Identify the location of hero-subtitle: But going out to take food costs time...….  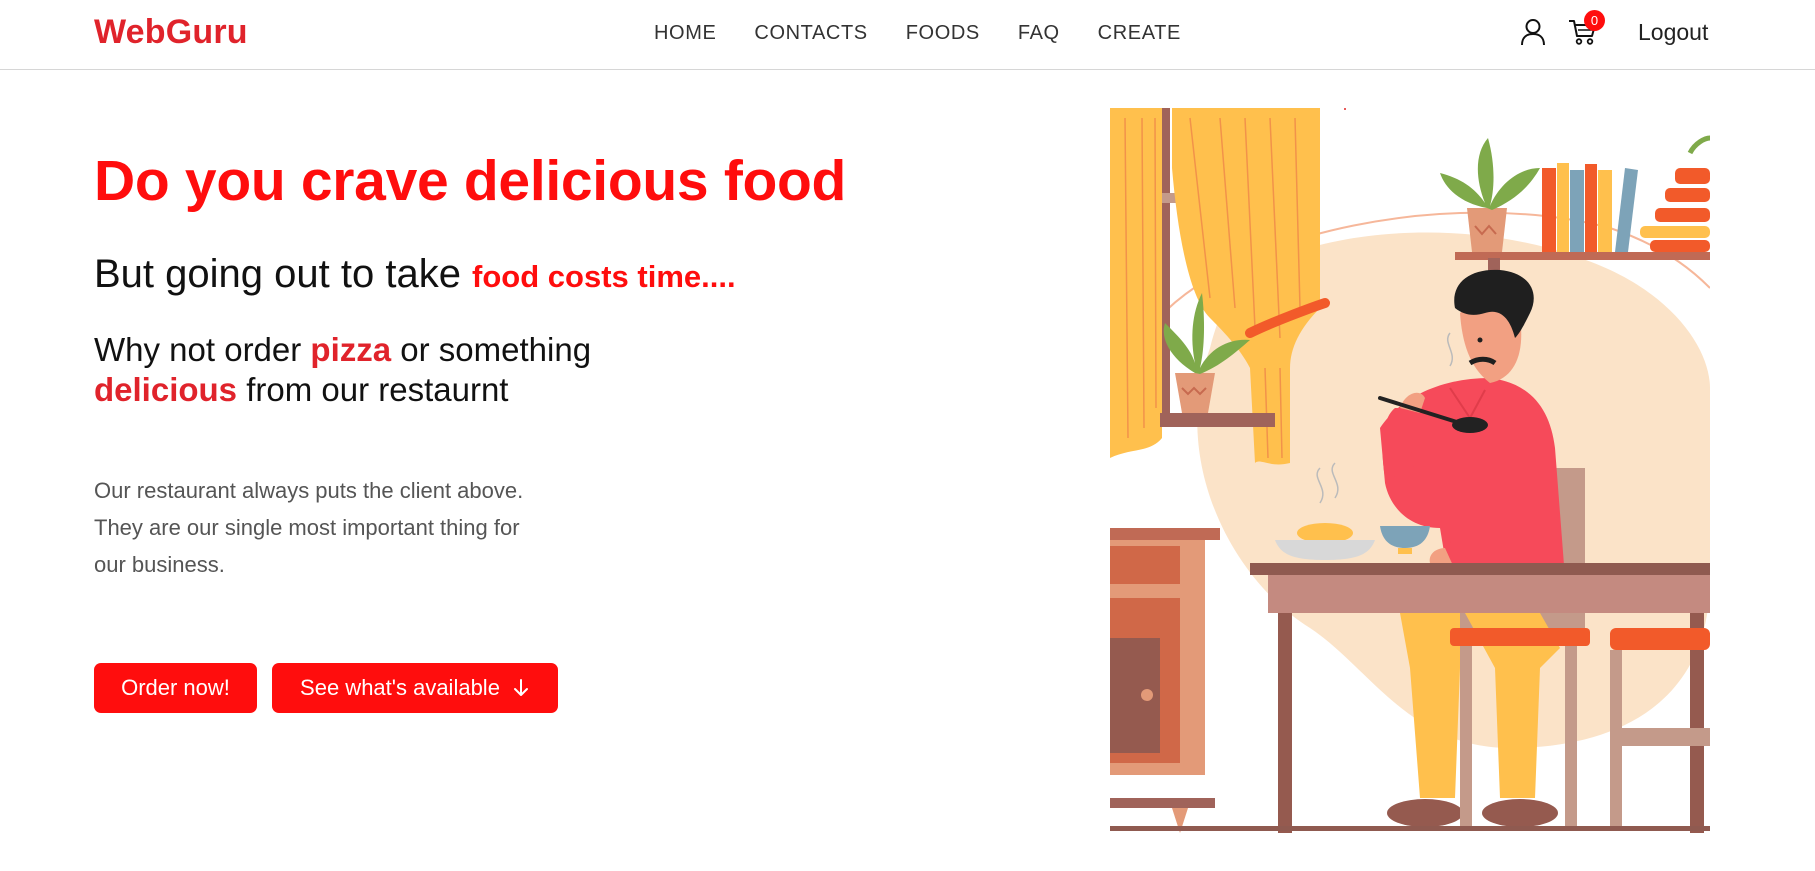
(415, 274).